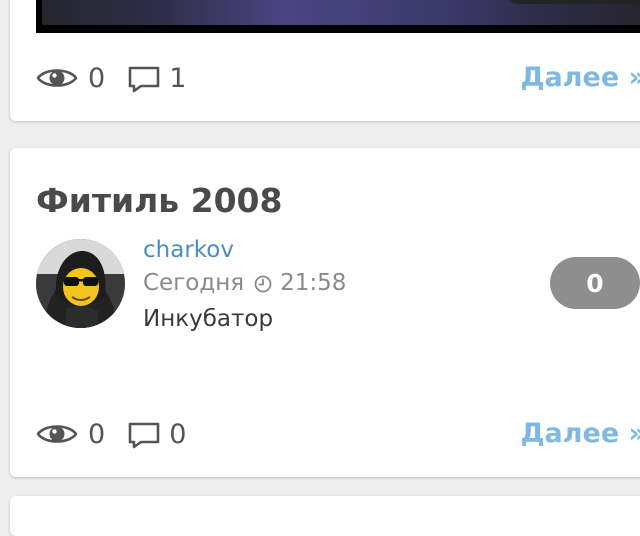 The height and width of the screenshot is (536, 640). Describe the element at coordinates (595, 283) in the screenshot. I see `rating-badge: 0` at that location.